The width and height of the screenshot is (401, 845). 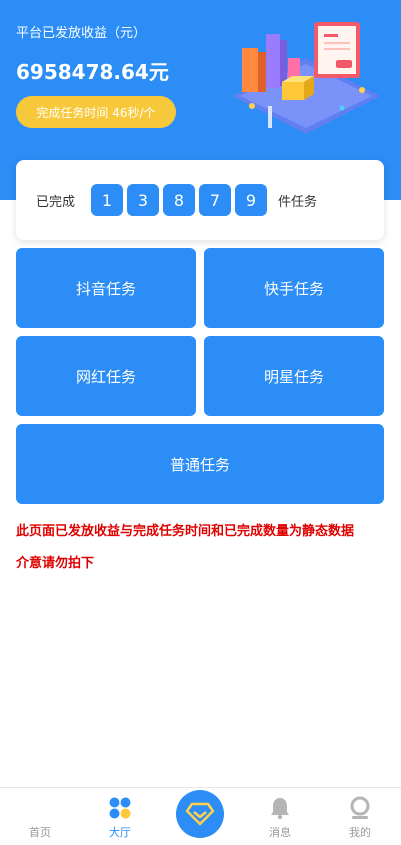 I want to click on completed-digits: 1 3 8 7 9, so click(x=181, y=200).